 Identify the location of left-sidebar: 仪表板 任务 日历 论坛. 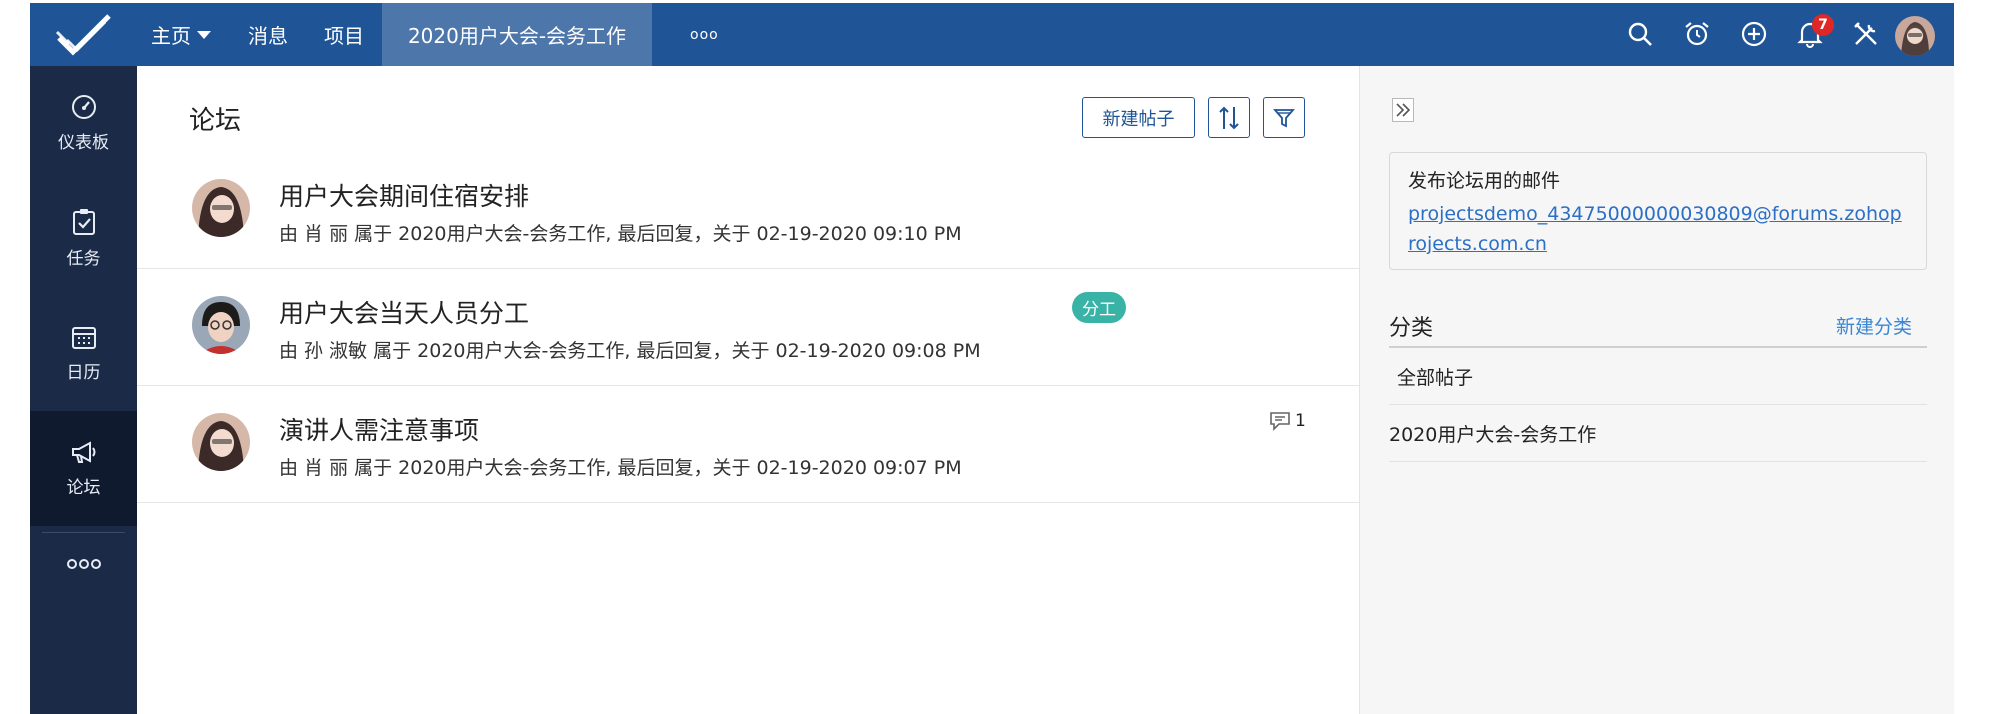
(83, 390).